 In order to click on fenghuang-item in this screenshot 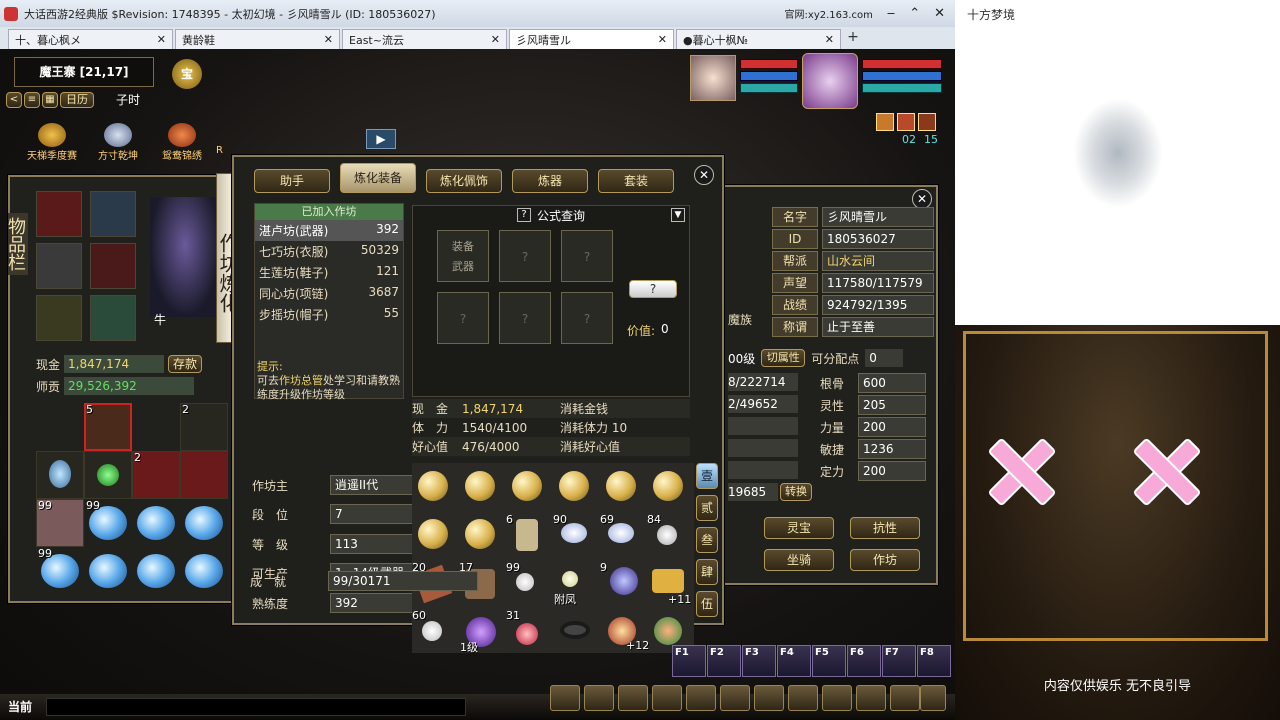, I will do `click(570, 579)`.